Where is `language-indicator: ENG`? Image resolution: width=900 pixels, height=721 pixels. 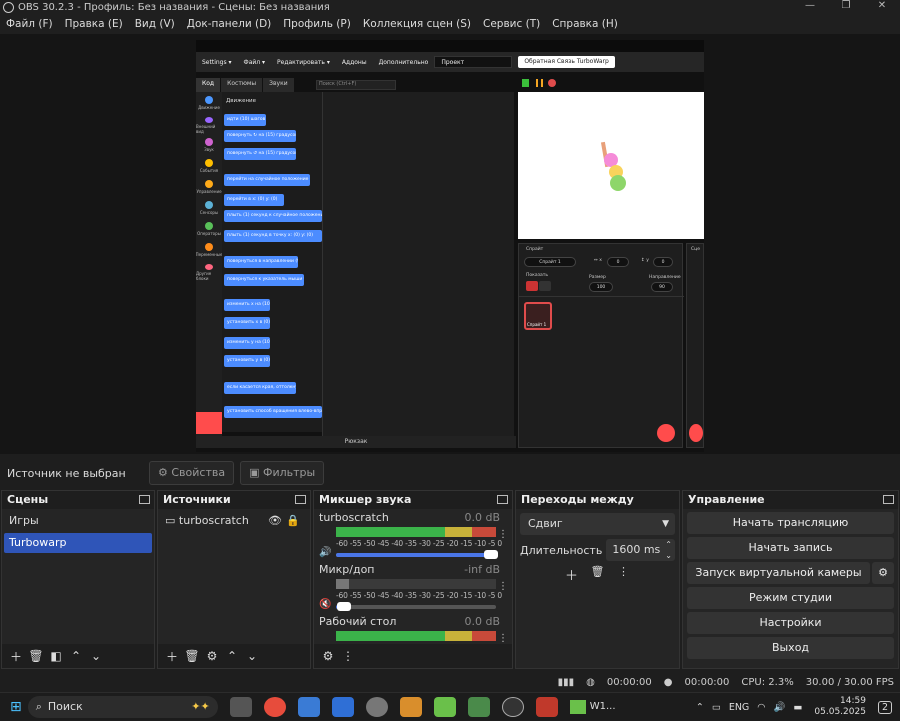
language-indicator: ENG is located at coordinates (739, 707).